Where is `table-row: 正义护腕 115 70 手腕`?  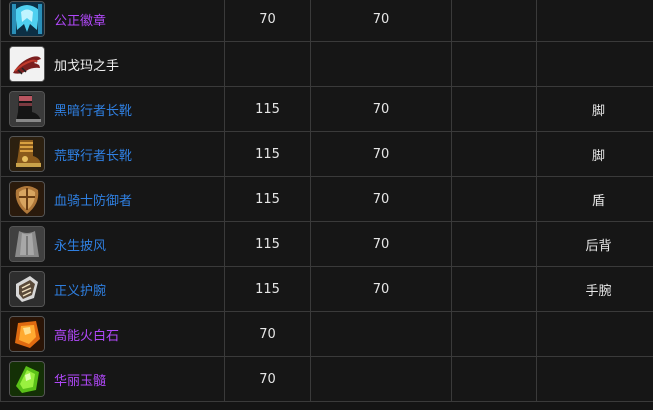
table-row: 正义护腕 115 70 手腕 is located at coordinates (326, 289).